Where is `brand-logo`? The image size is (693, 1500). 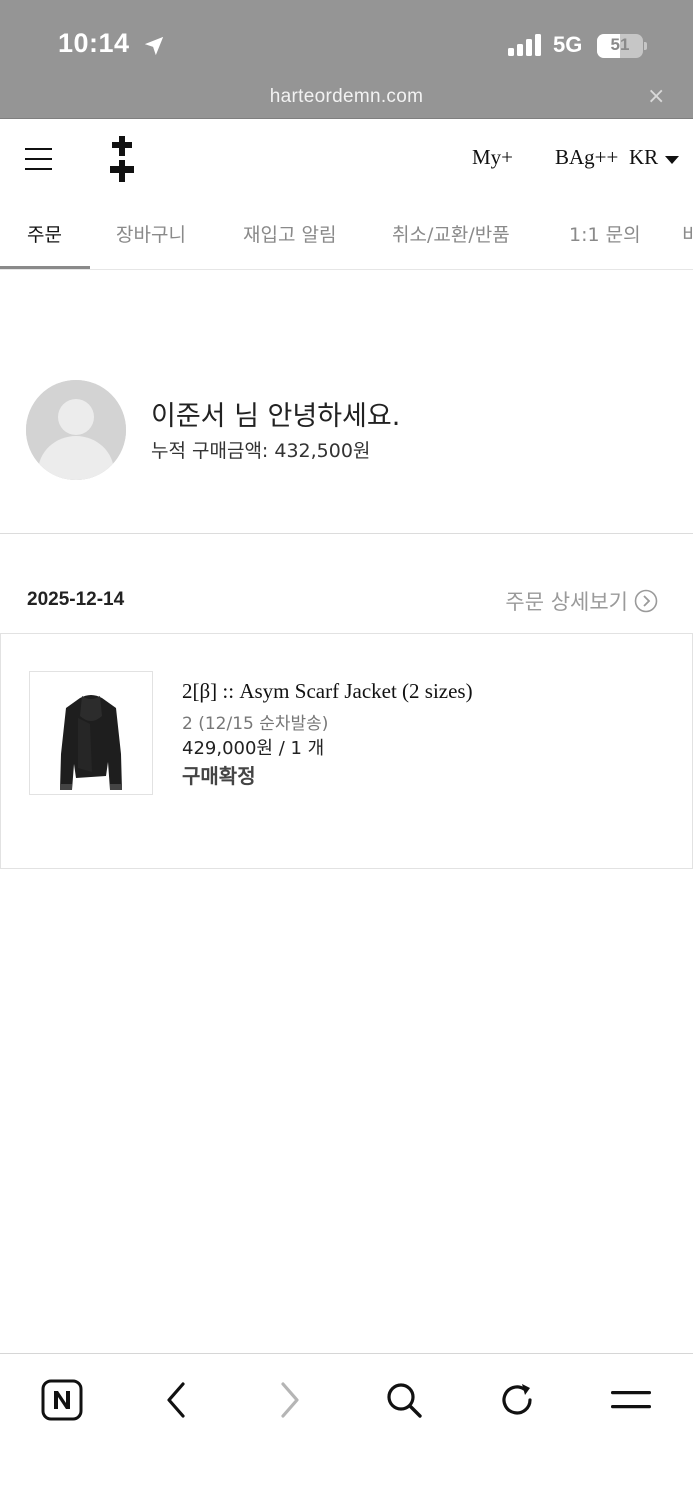 brand-logo is located at coordinates (122, 159).